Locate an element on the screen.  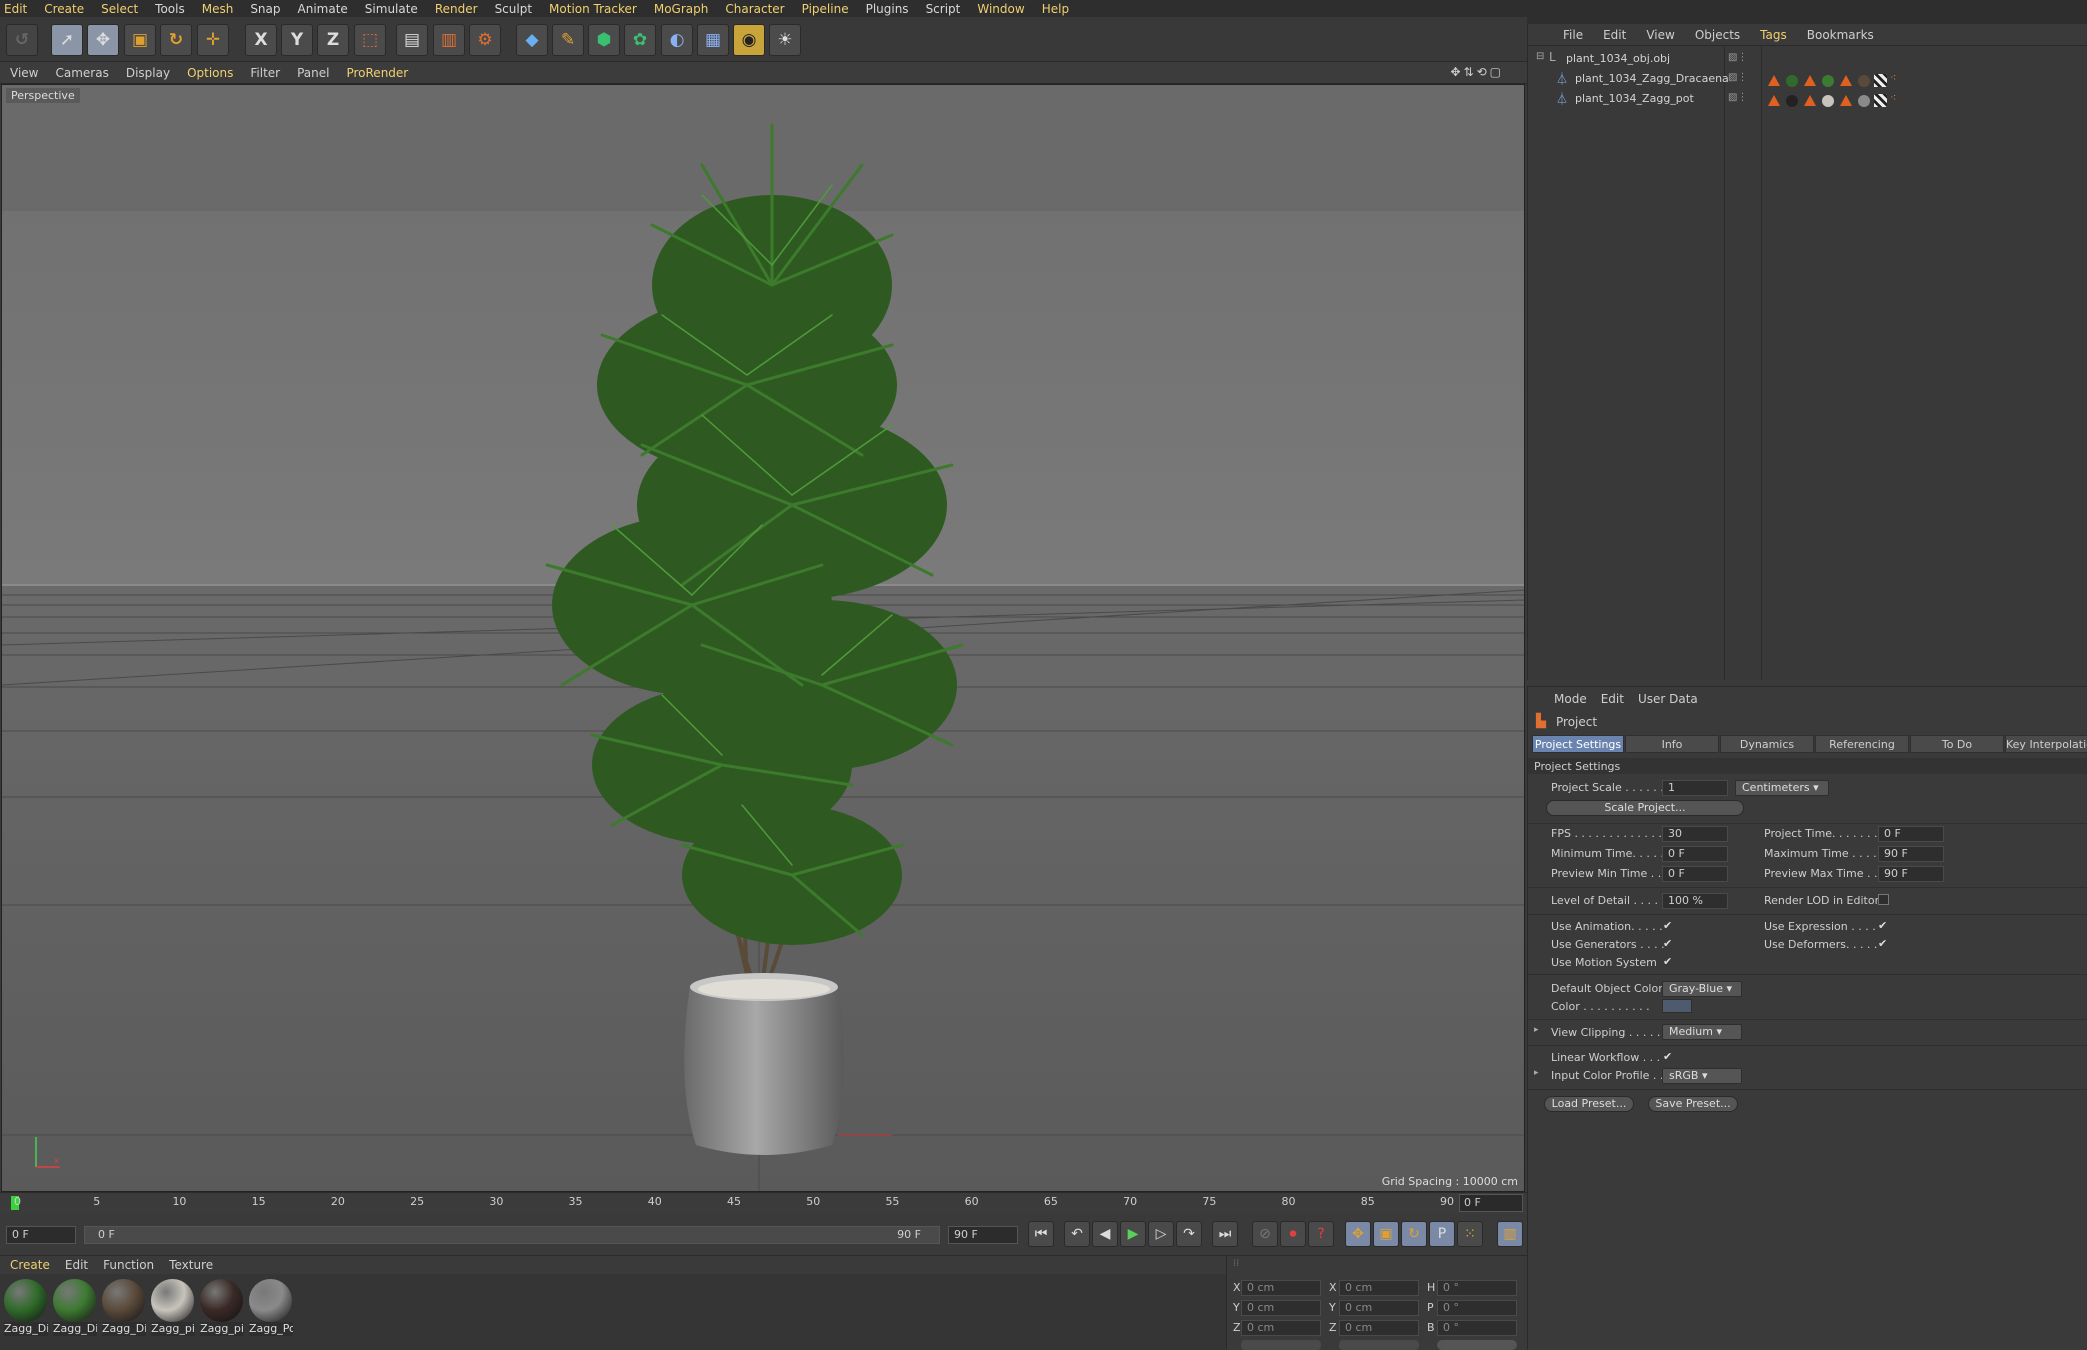
object-row-root: ⊟ L plant_1034_obj.obj ▨⋮ is located at coordinates (1807, 60).